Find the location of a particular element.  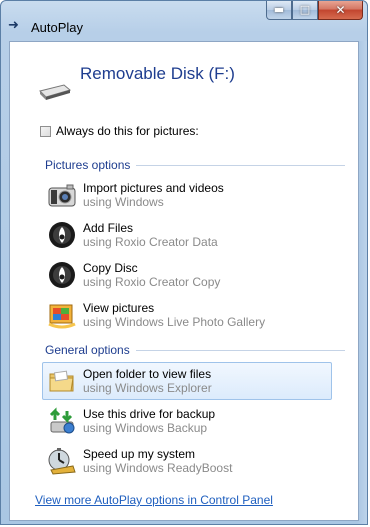

caption-buttons: ▬ □ ✕ is located at coordinates (314, 11).